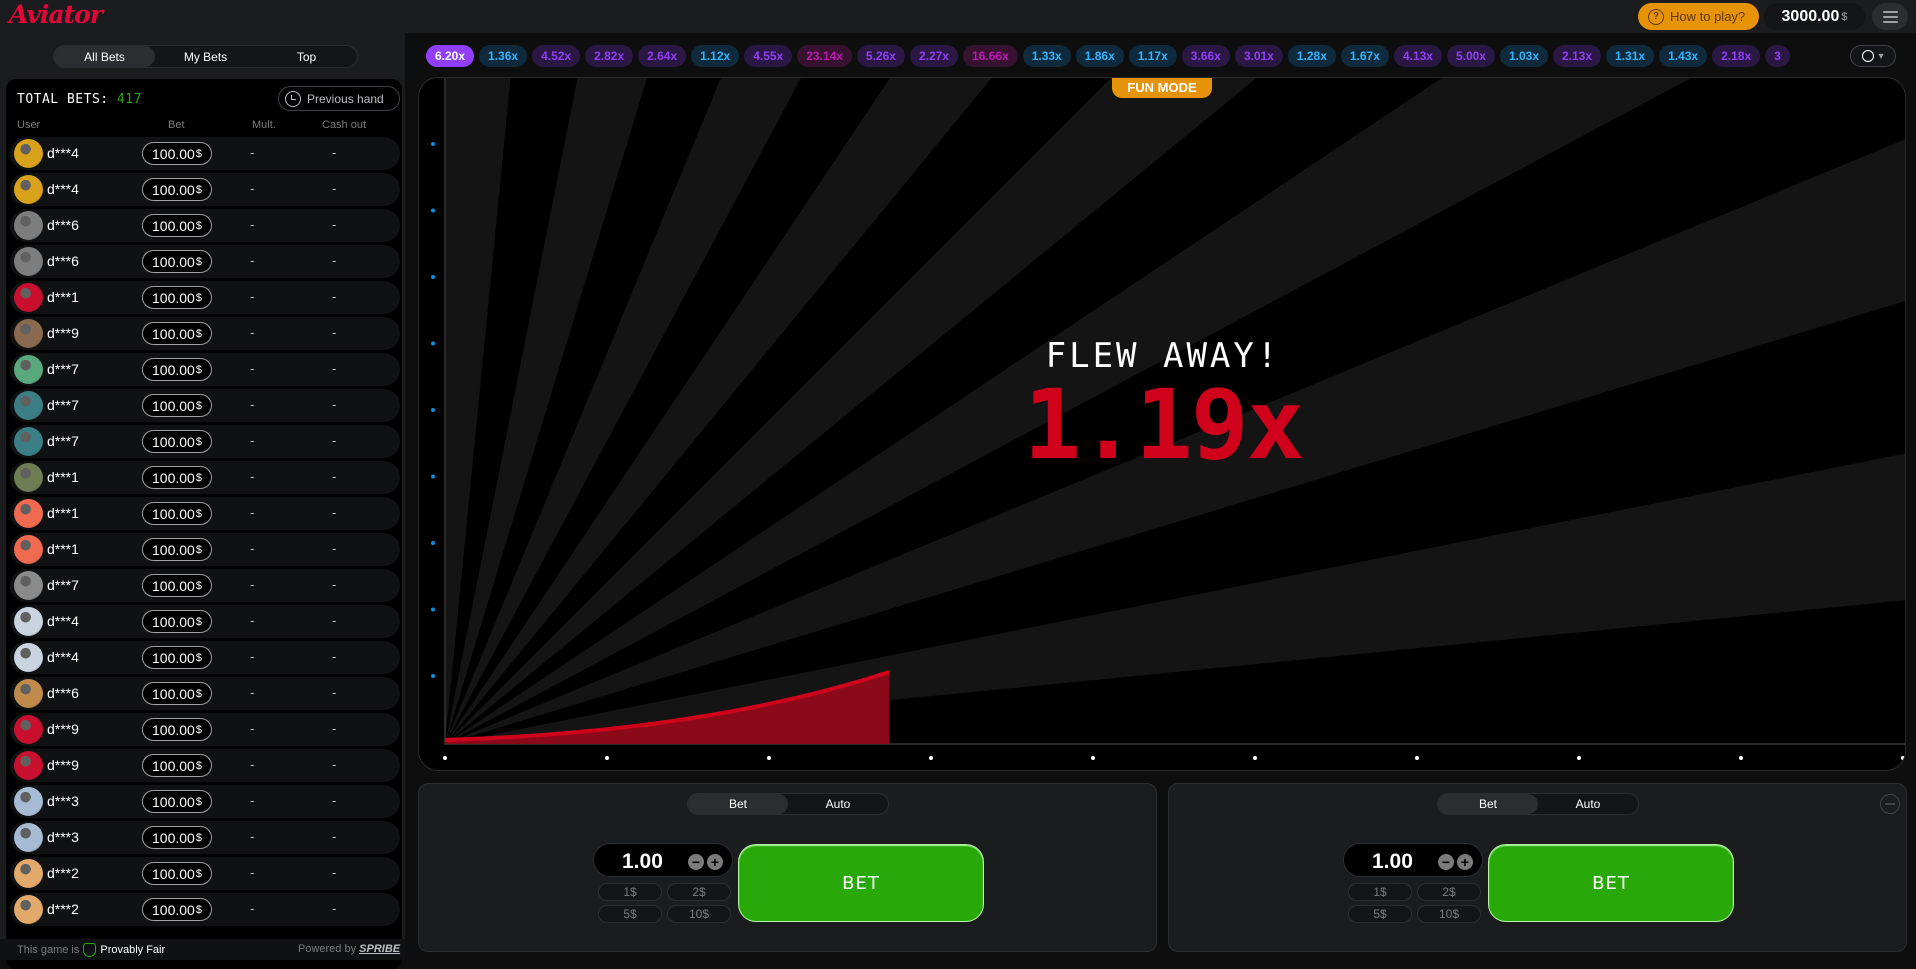 This screenshot has width=1916, height=969. What do you see at coordinates (880, 56) in the screenshot?
I see `history-multiplier: 5.26x` at bounding box center [880, 56].